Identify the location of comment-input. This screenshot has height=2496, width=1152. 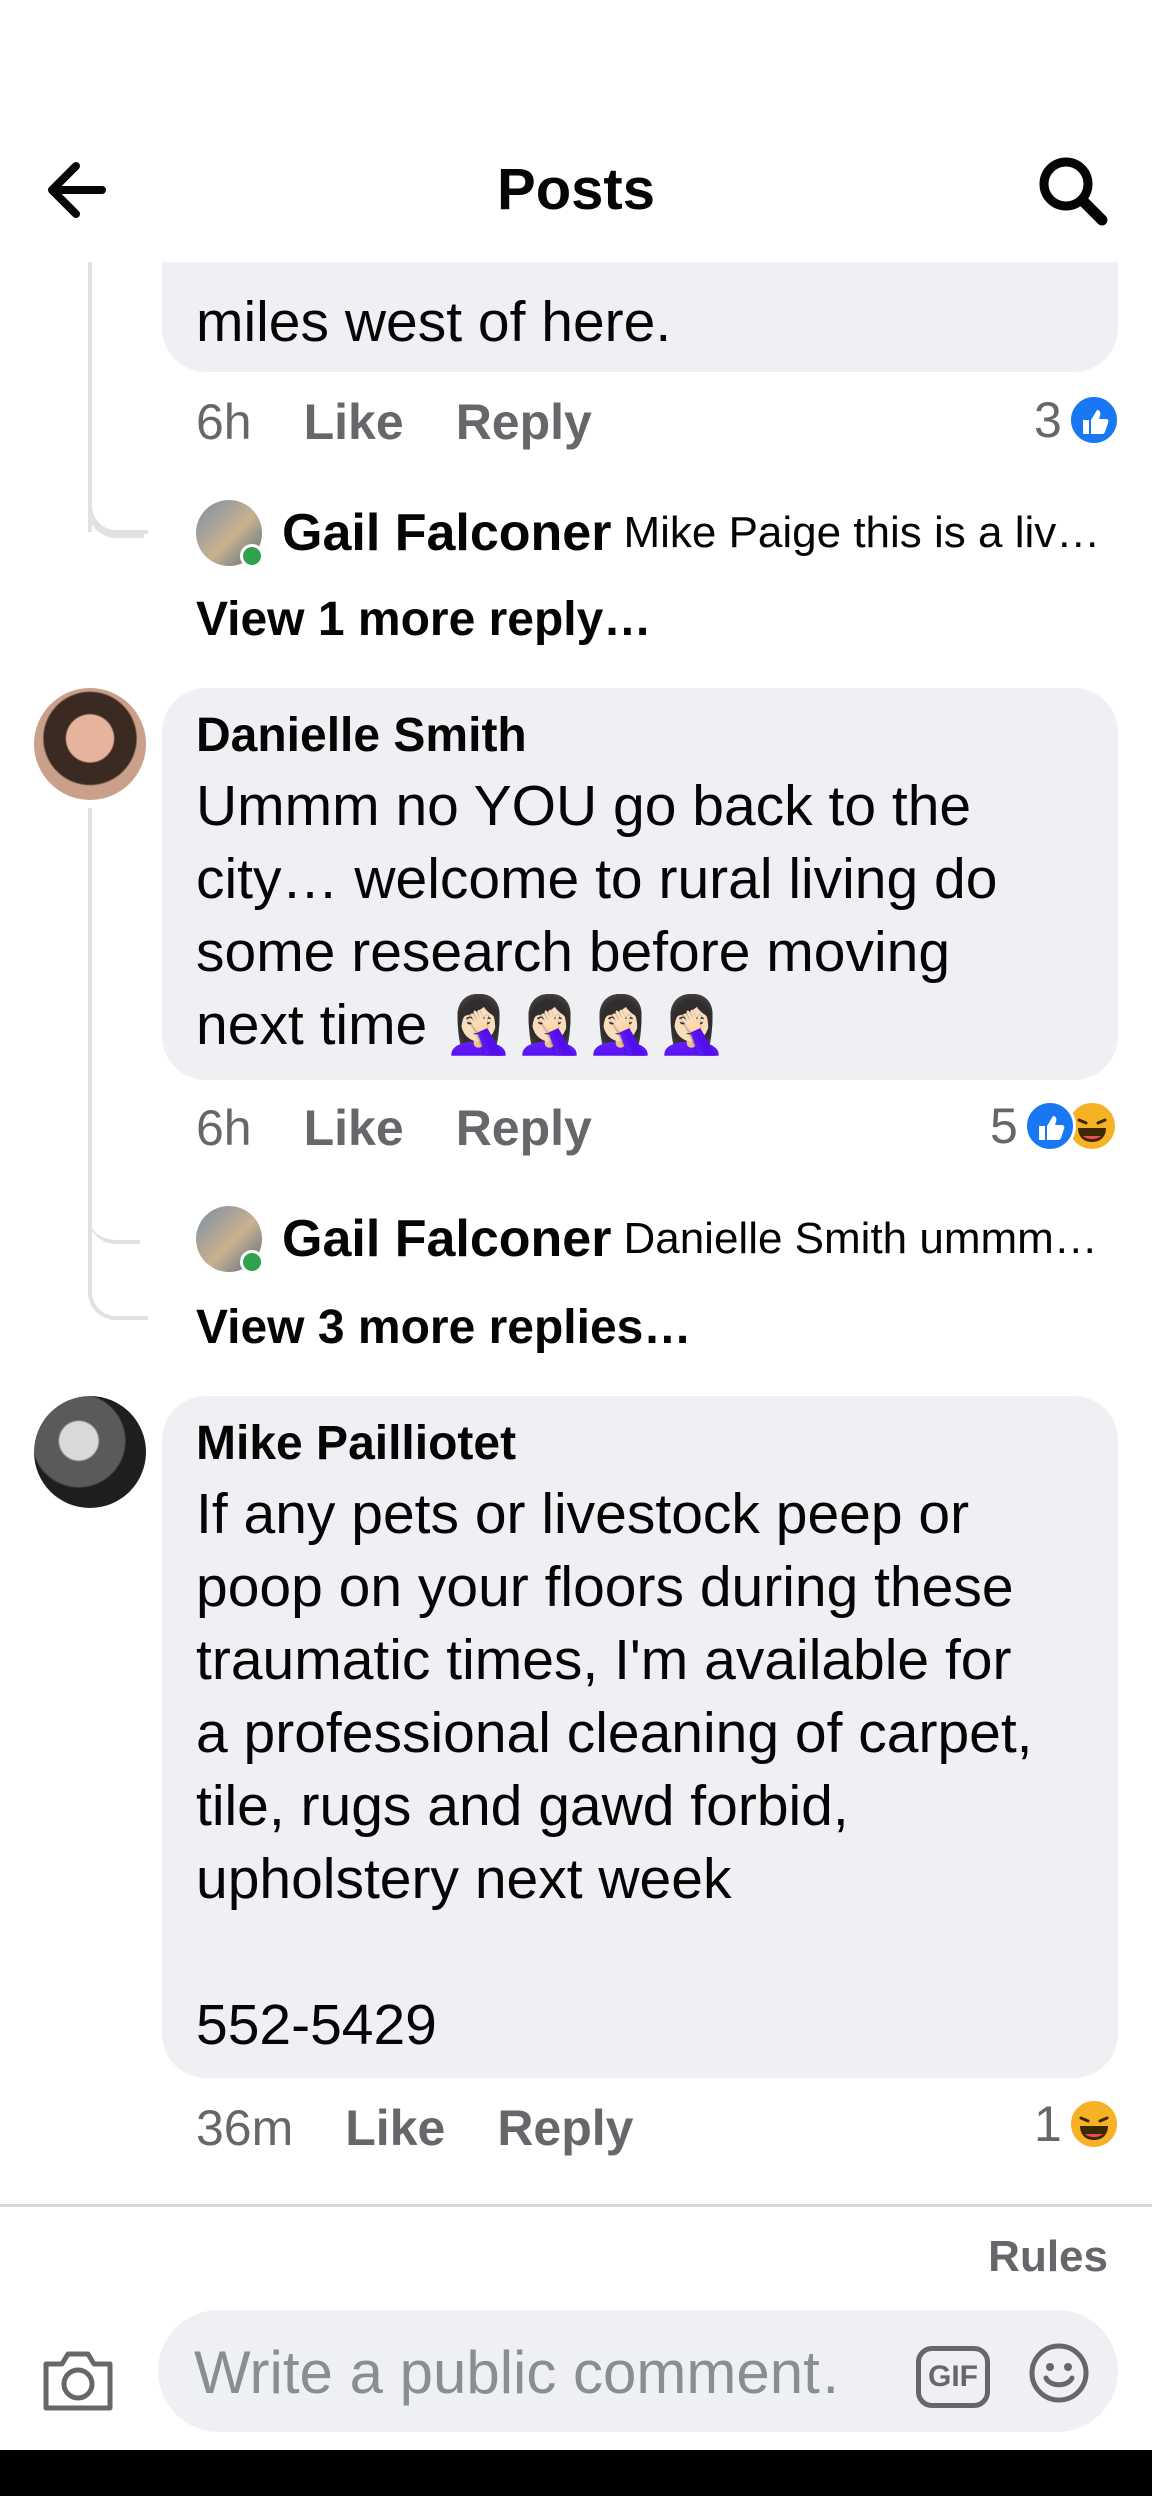
(514, 2372).